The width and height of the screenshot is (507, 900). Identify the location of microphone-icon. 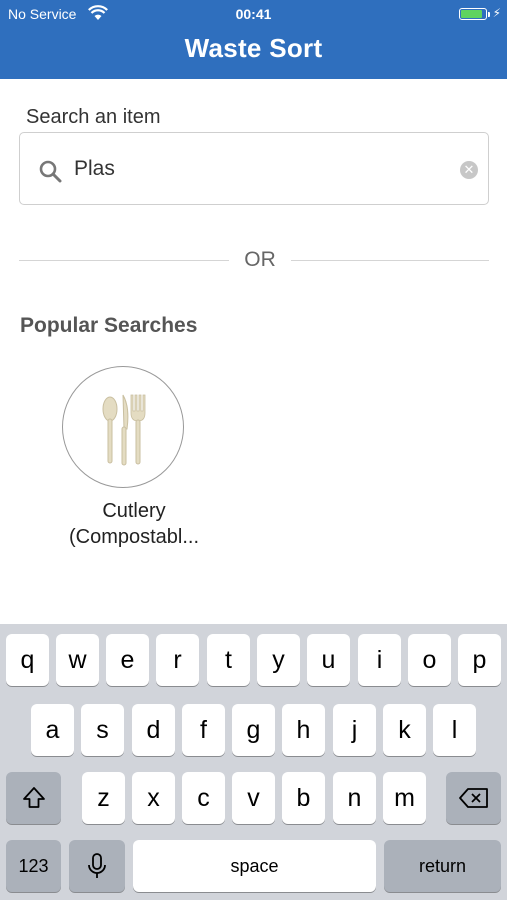
(97, 865).